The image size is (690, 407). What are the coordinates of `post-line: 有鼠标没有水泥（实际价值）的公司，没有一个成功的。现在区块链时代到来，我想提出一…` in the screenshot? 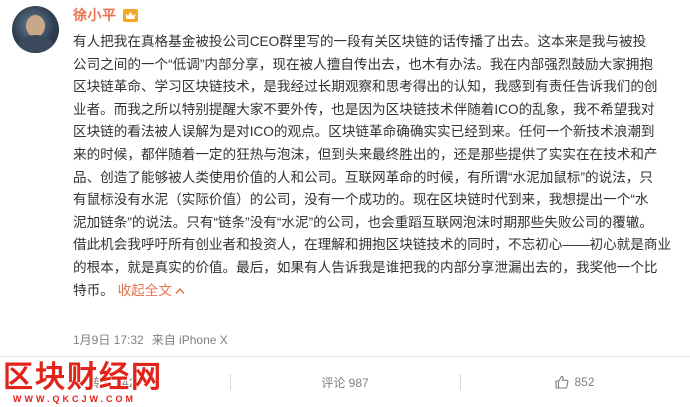 It's located at (361, 200).